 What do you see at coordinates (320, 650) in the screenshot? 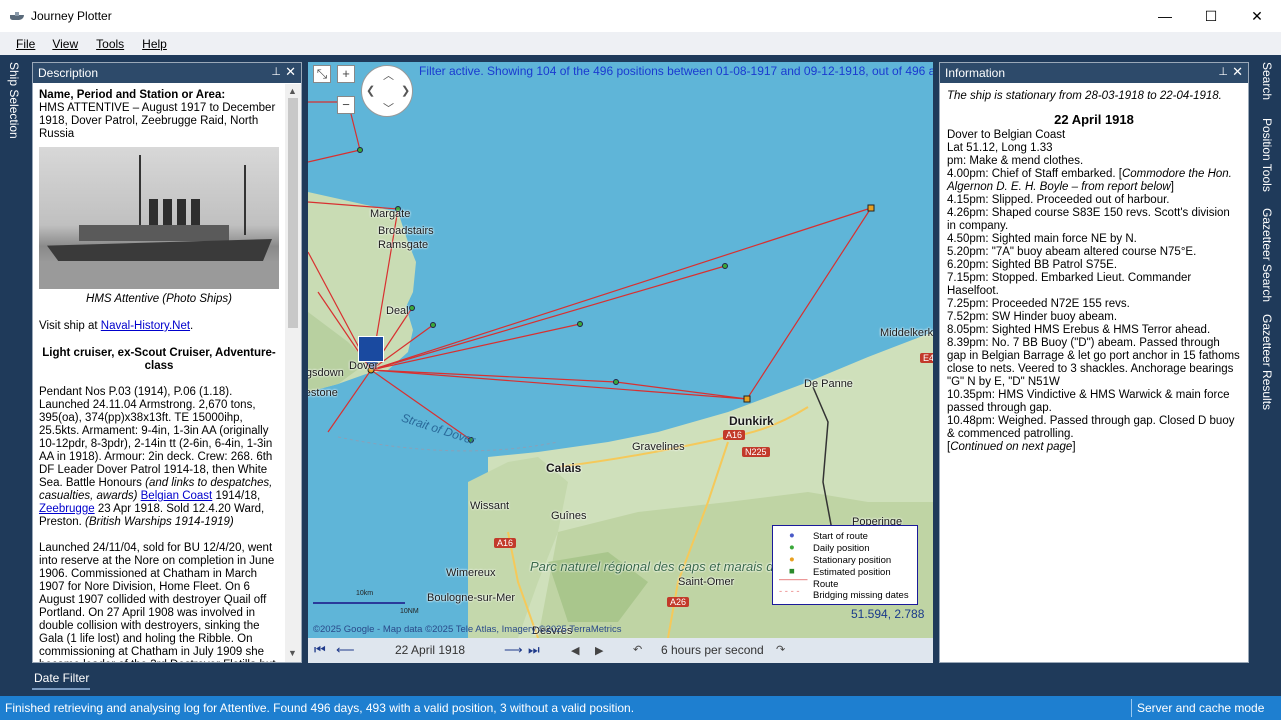
I see `first-position-icon: ⏮` at bounding box center [320, 650].